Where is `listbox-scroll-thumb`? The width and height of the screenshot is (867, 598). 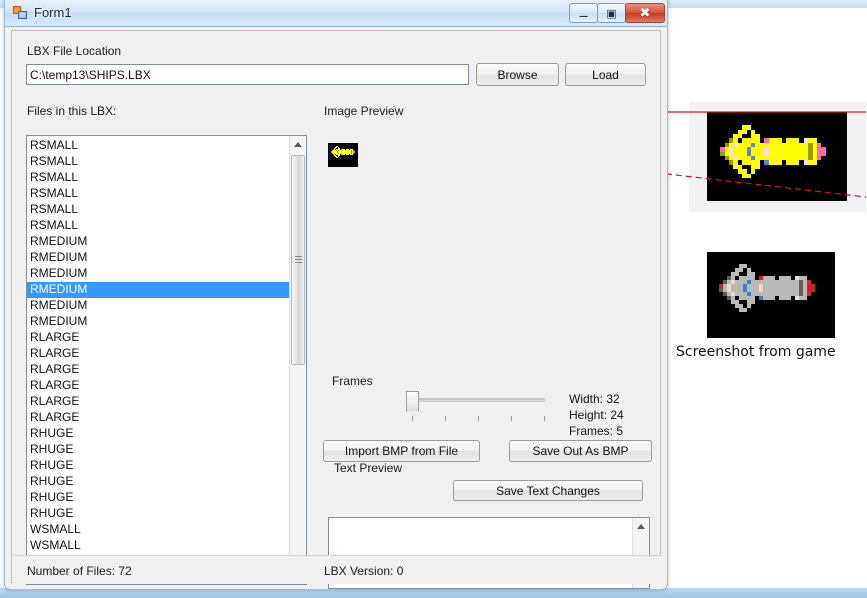
listbox-scroll-thumb is located at coordinates (298, 260).